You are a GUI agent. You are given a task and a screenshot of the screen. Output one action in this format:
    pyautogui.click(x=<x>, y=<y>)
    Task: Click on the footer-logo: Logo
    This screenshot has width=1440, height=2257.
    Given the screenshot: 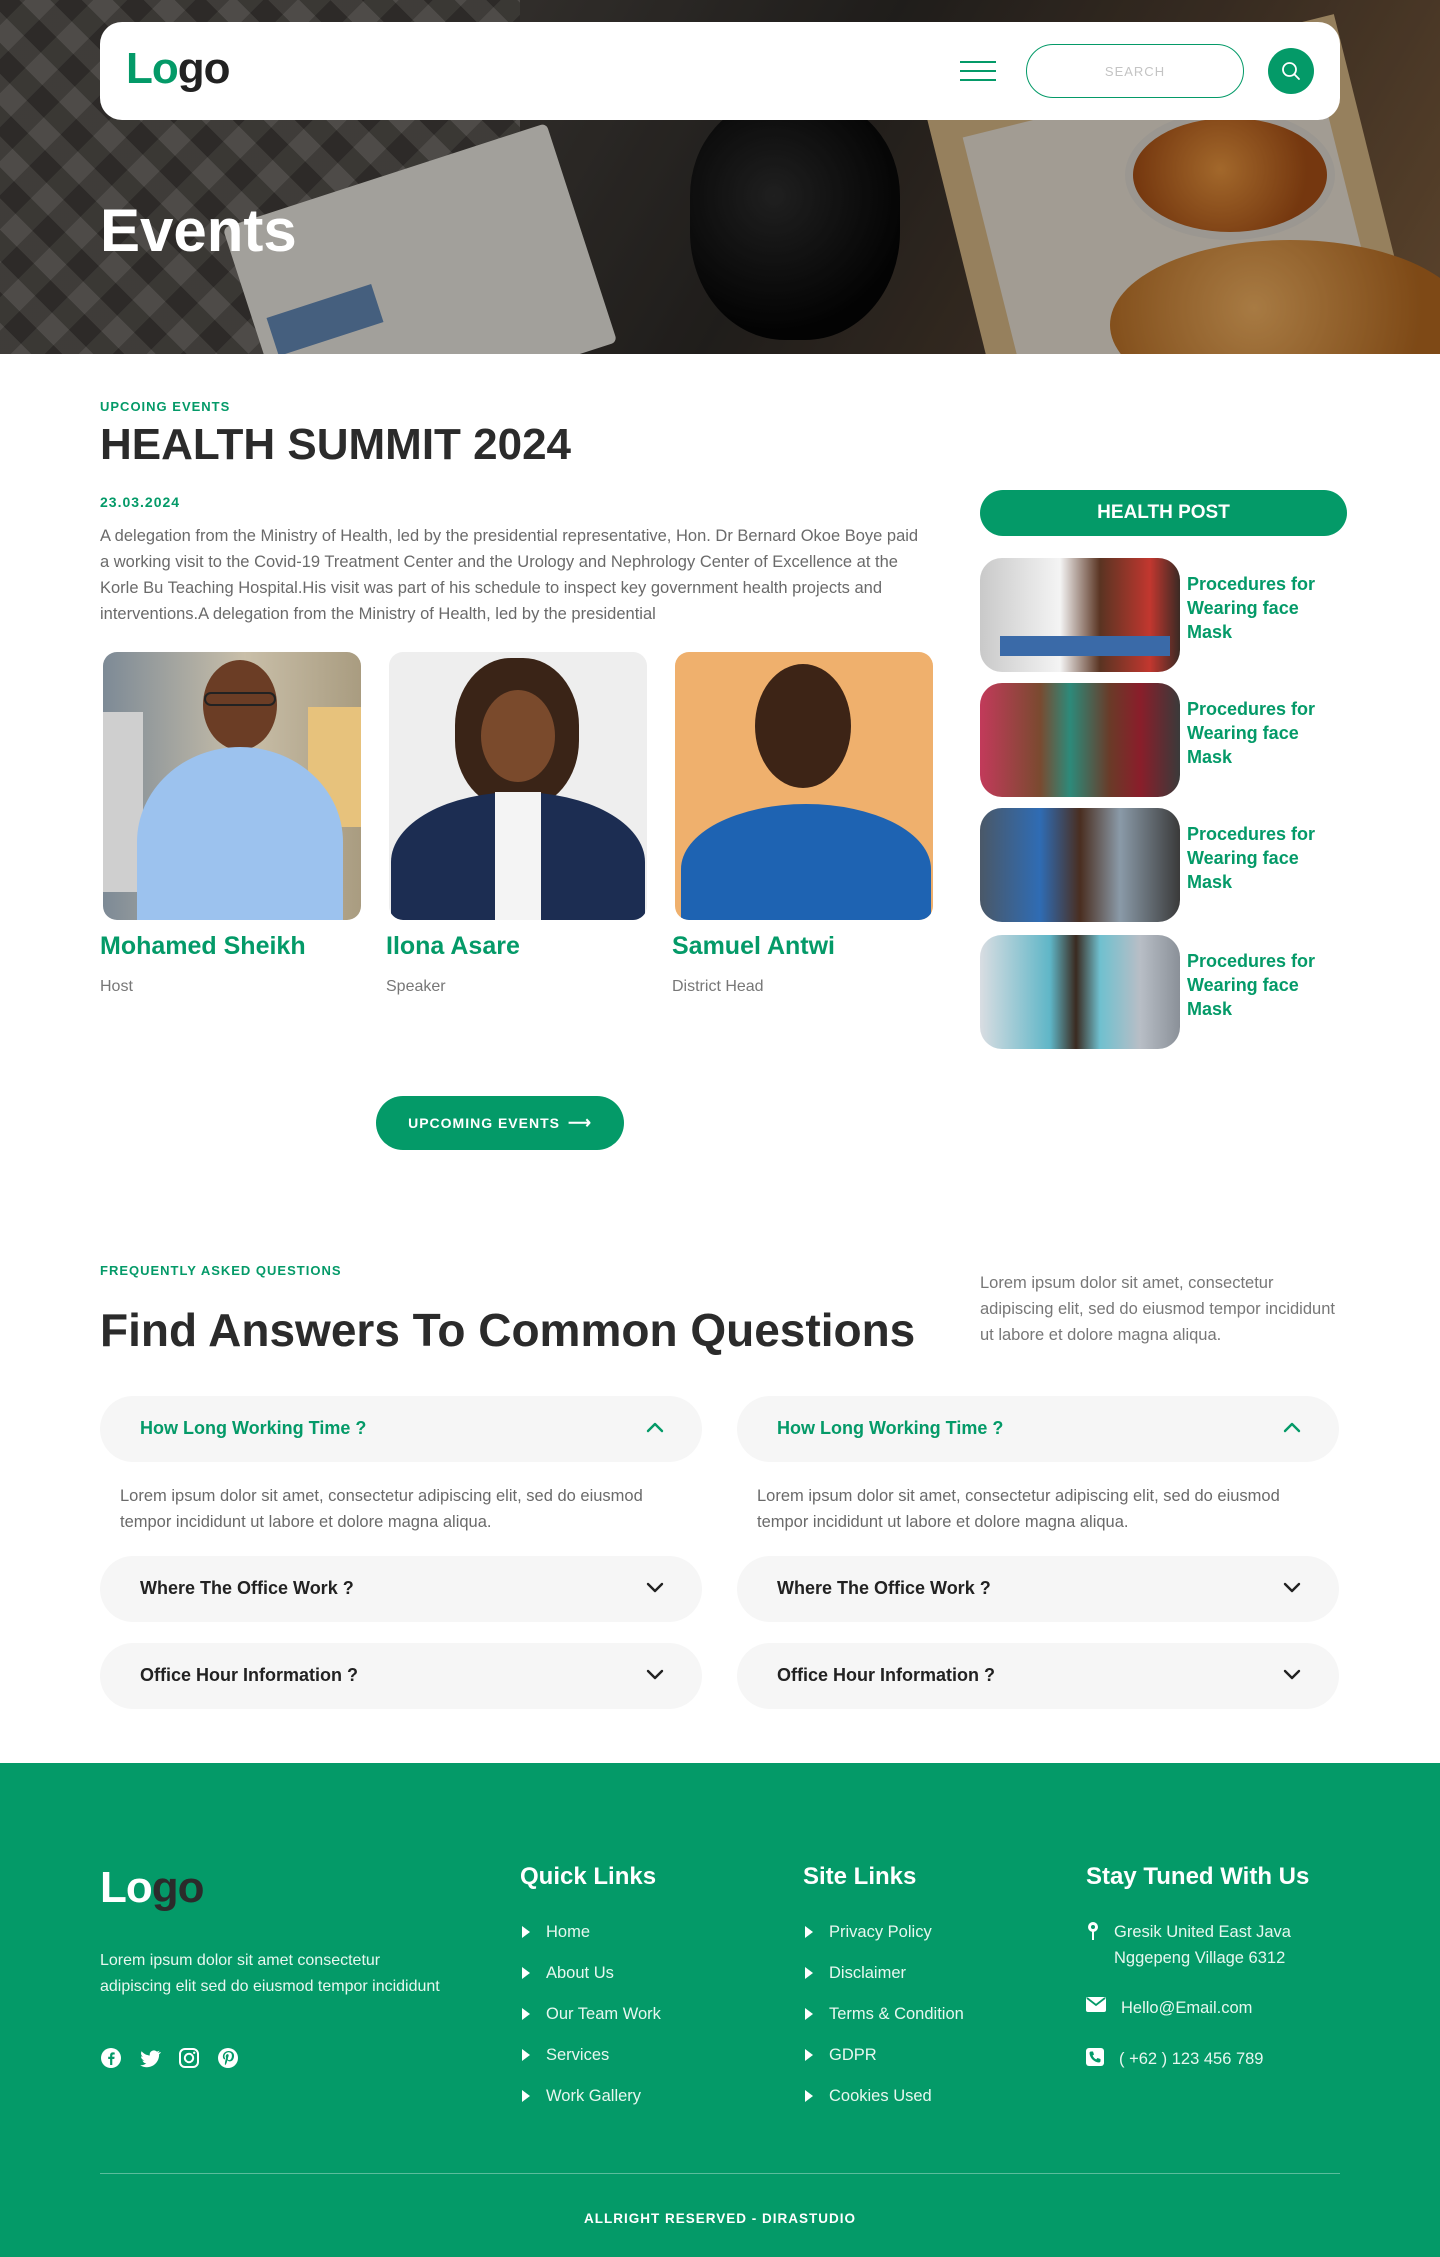 What is the action you would take?
    pyautogui.click(x=152, y=1888)
    